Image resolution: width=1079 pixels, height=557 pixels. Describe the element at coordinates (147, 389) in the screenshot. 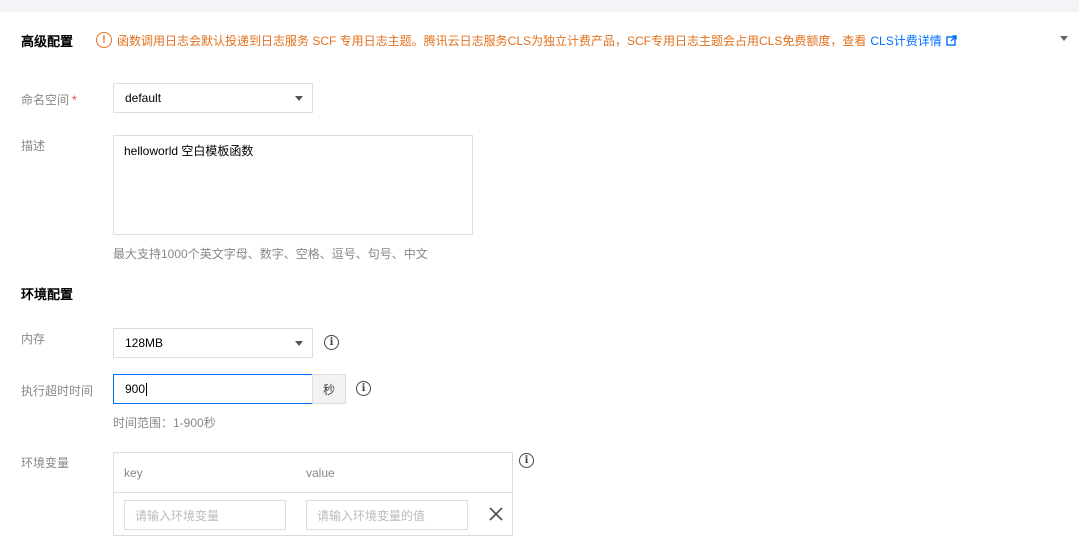

I see `text-cursor` at that location.